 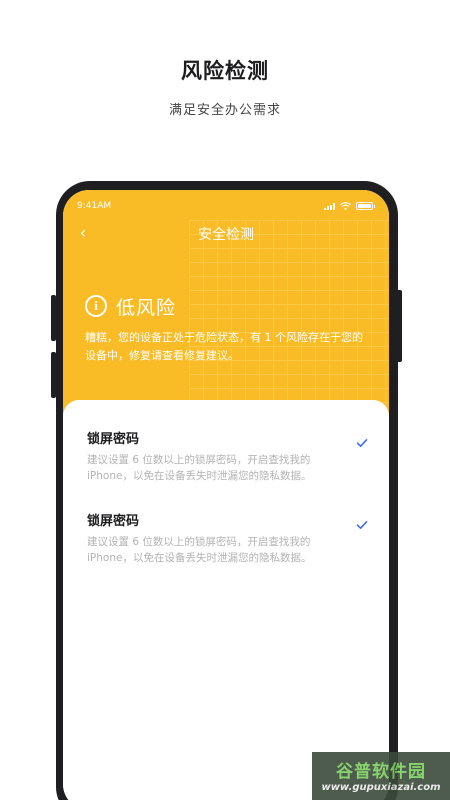 What do you see at coordinates (226, 201) in the screenshot?
I see `status-bar: 9:41AM` at bounding box center [226, 201].